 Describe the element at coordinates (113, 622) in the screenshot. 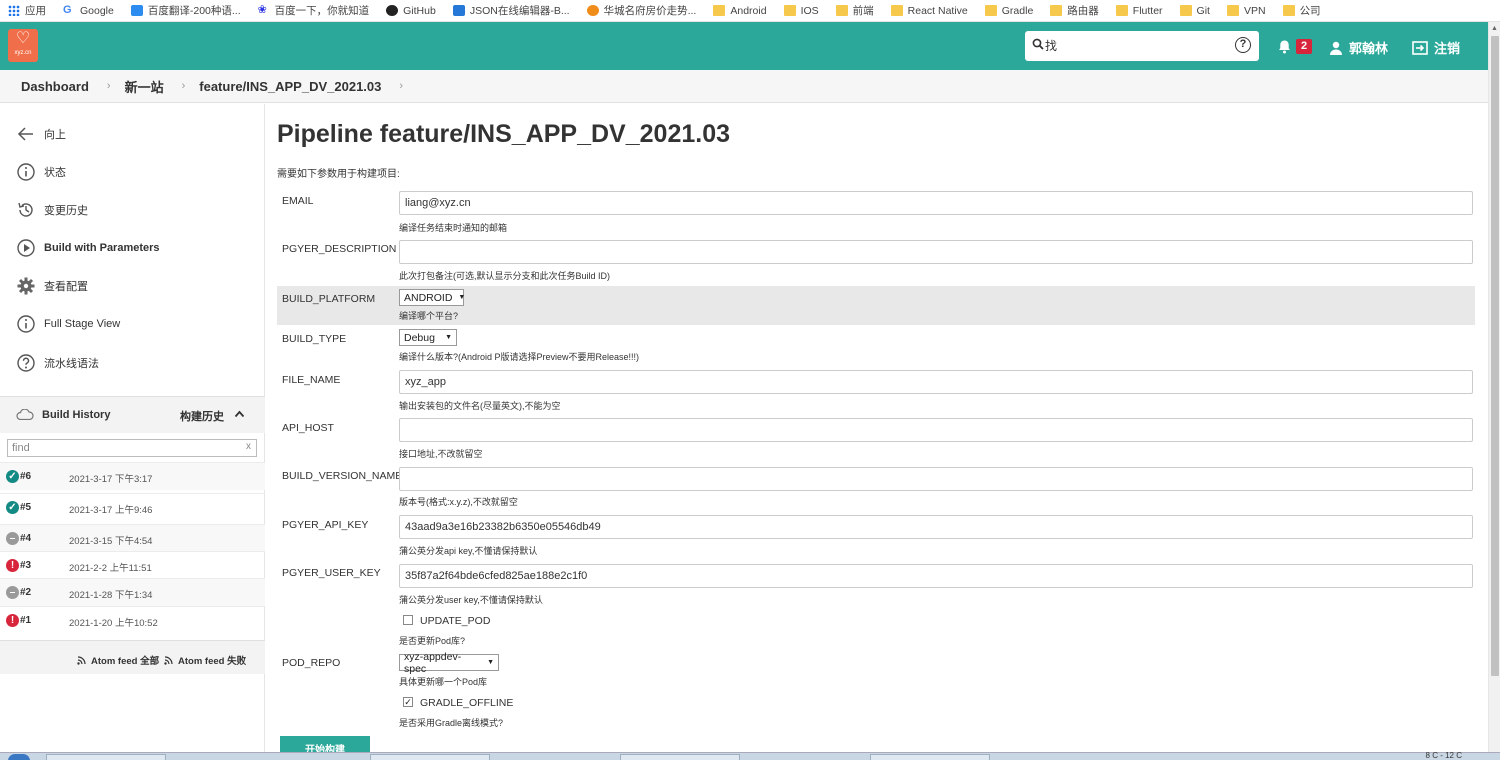

I see `build-date: 2021-1-20 上午10:52` at that location.